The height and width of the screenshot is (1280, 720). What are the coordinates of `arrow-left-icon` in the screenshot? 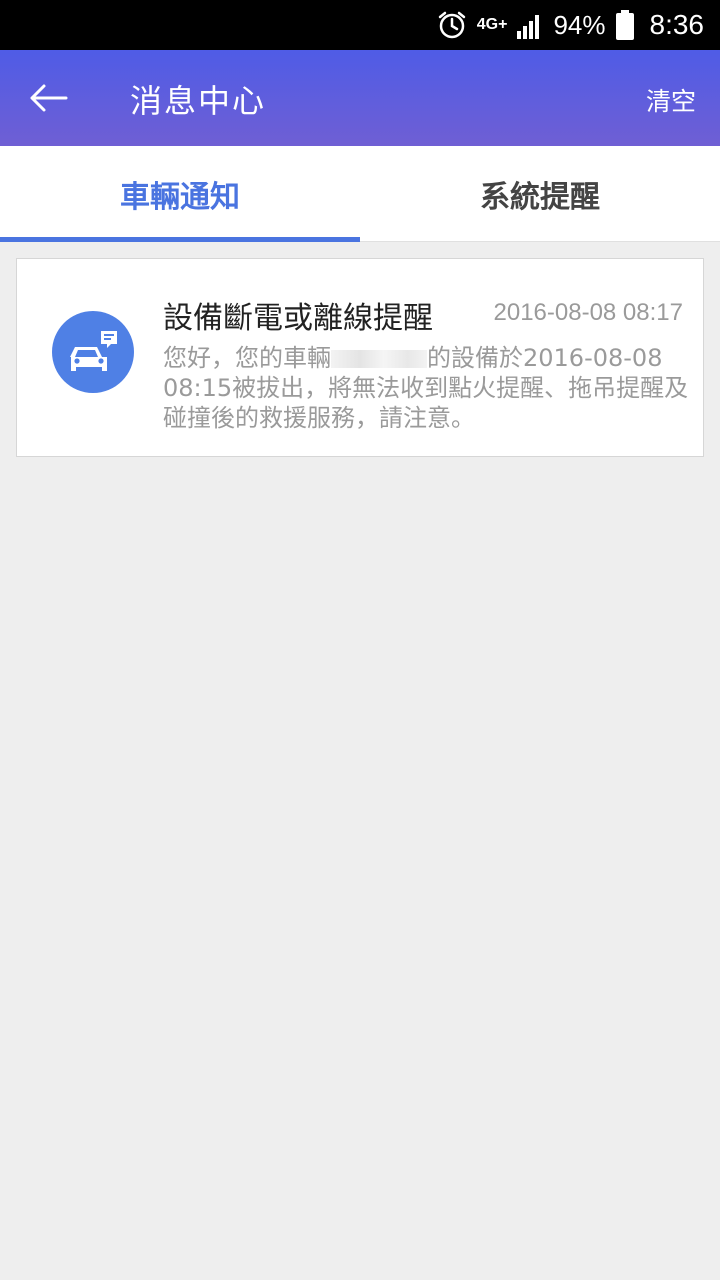 It's located at (49, 98).